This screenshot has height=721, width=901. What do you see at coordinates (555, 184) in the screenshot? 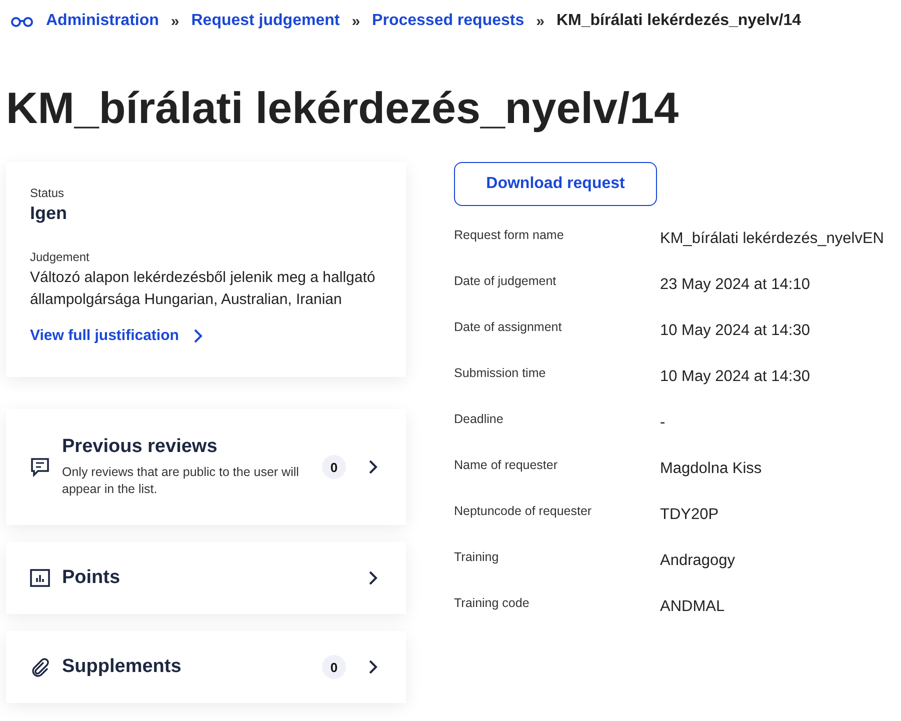
I see `download-button: Download request` at bounding box center [555, 184].